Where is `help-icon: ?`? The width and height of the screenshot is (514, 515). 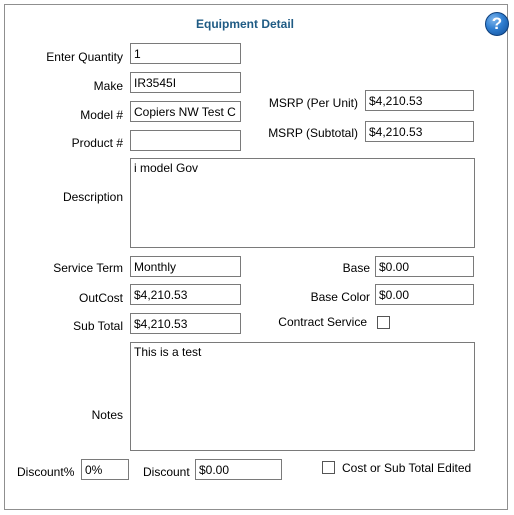
help-icon: ? is located at coordinates (497, 24).